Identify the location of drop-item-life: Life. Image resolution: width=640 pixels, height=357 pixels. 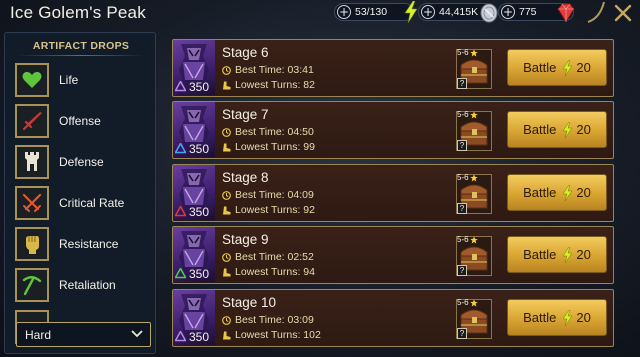
(84, 80).